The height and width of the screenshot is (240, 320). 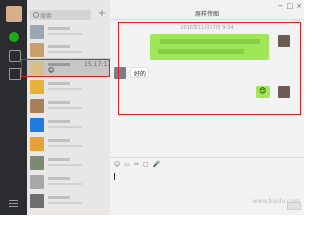 What do you see at coordinates (36, 15) in the screenshot?
I see `search-icon` at bounding box center [36, 15].